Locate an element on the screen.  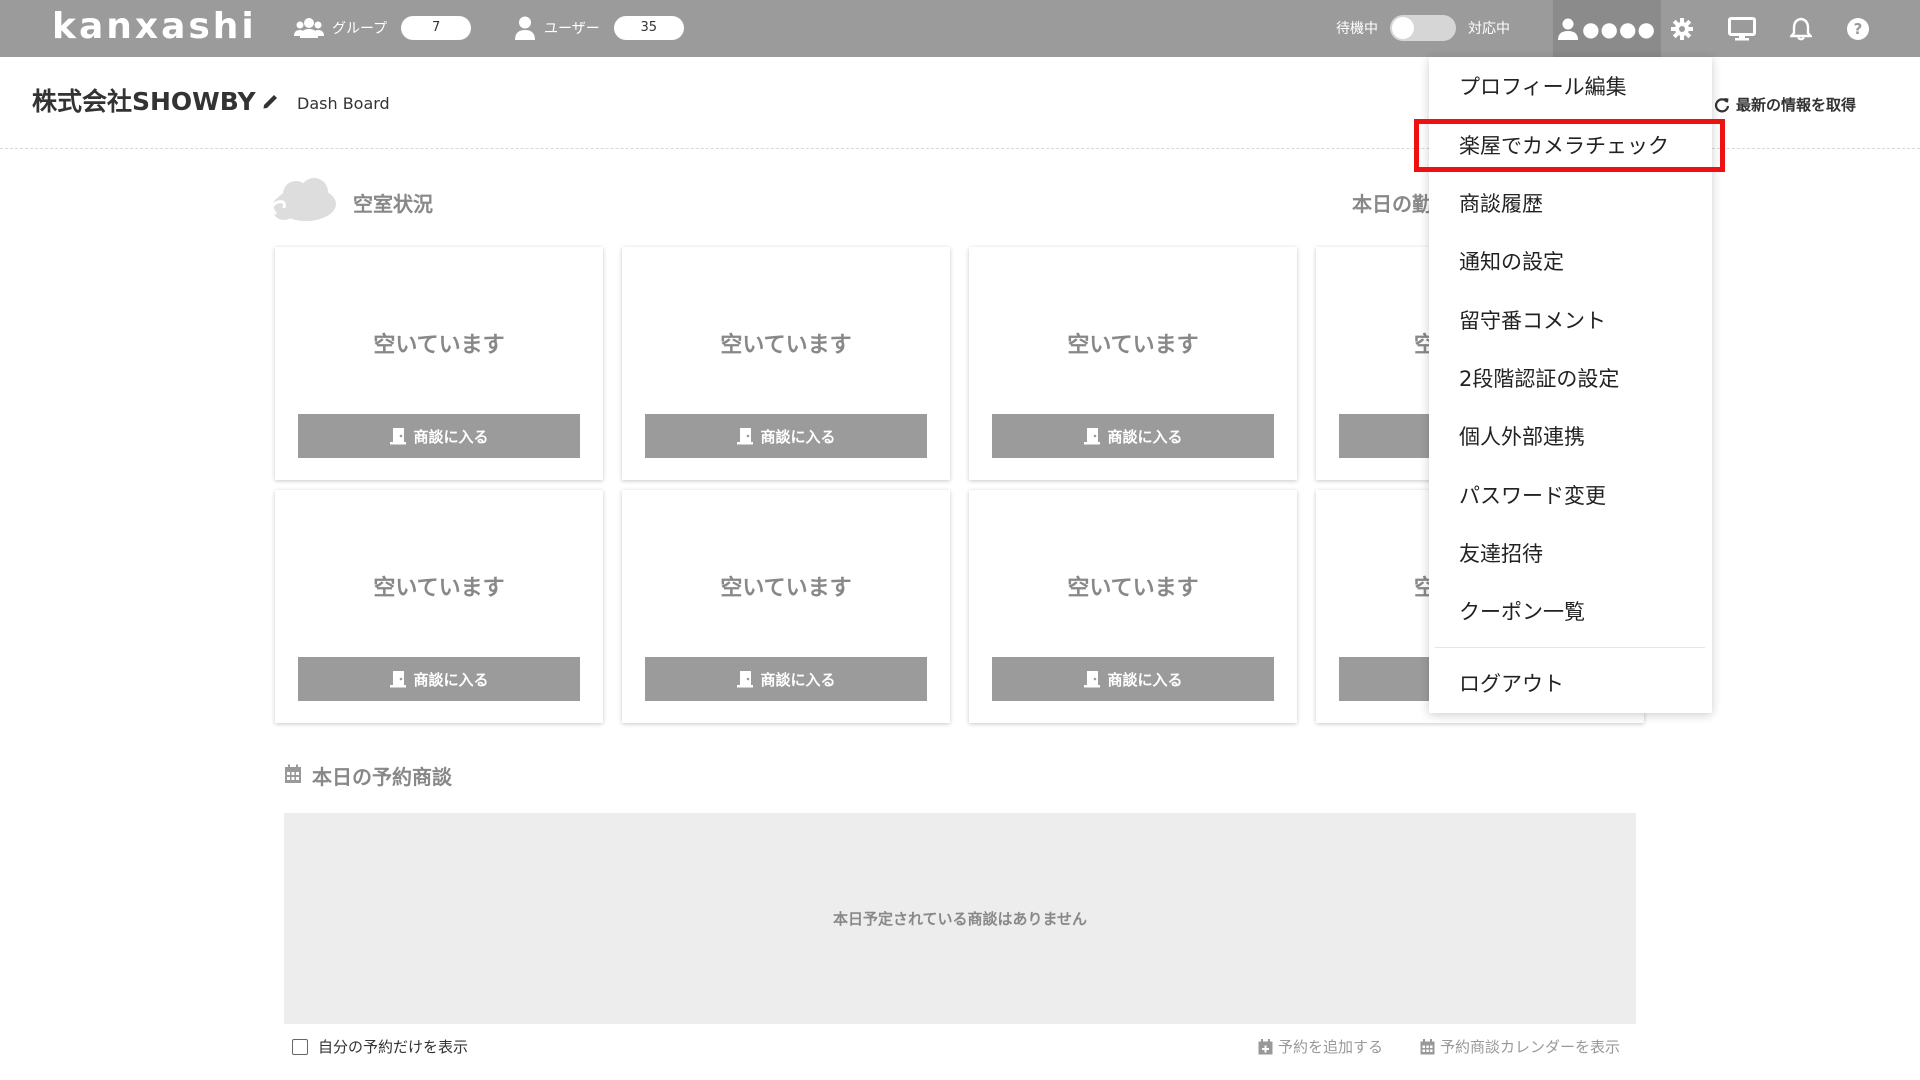
user-menu-button: ●●●● is located at coordinates (1607, 28).